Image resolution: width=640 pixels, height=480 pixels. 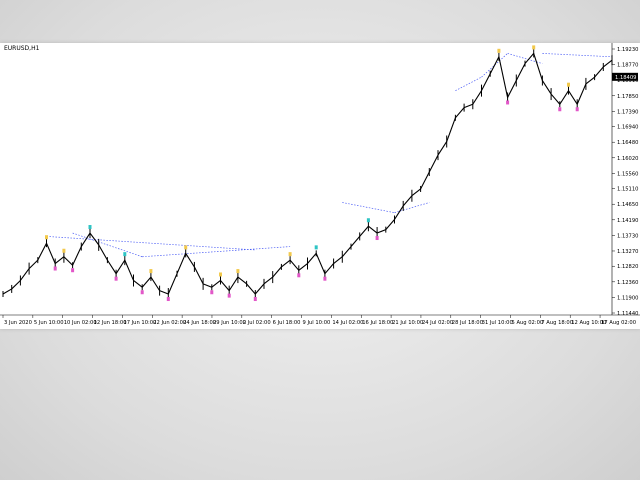 I want to click on x-tick-label: 29 Jun 10:00, so click(x=229, y=323).